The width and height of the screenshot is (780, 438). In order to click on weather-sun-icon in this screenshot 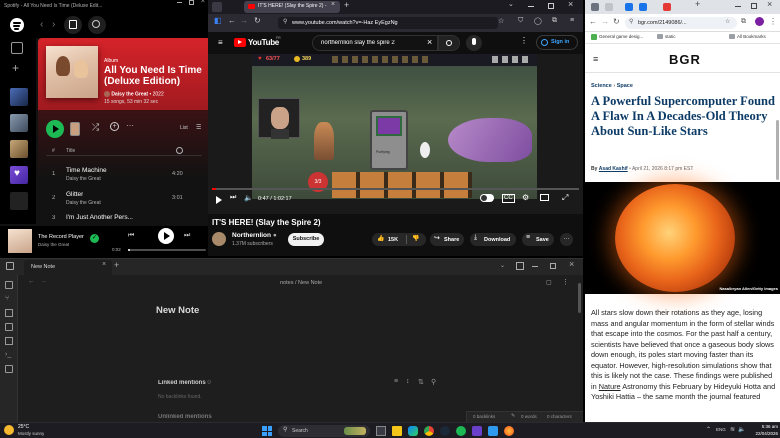, I will do `click(9, 430)`.